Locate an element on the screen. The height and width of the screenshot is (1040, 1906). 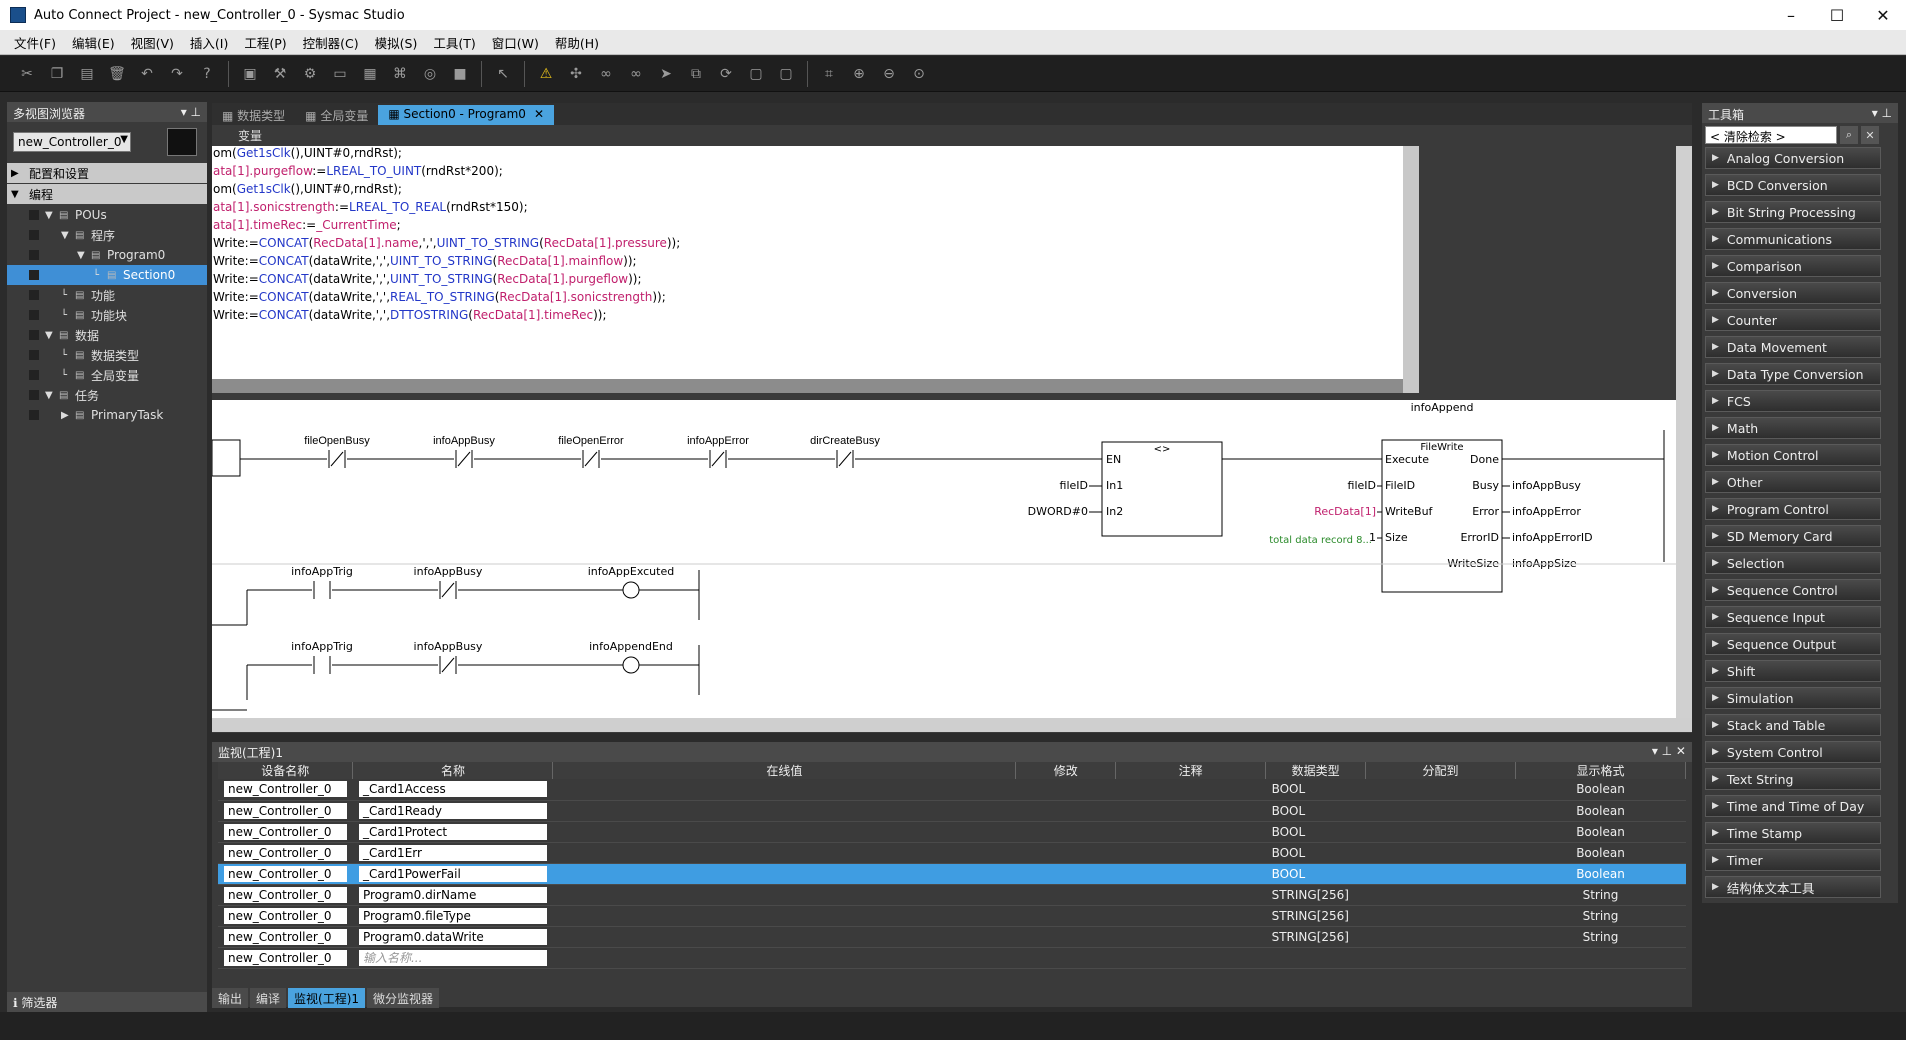
tree-icon: ⌘ is located at coordinates (400, 74).